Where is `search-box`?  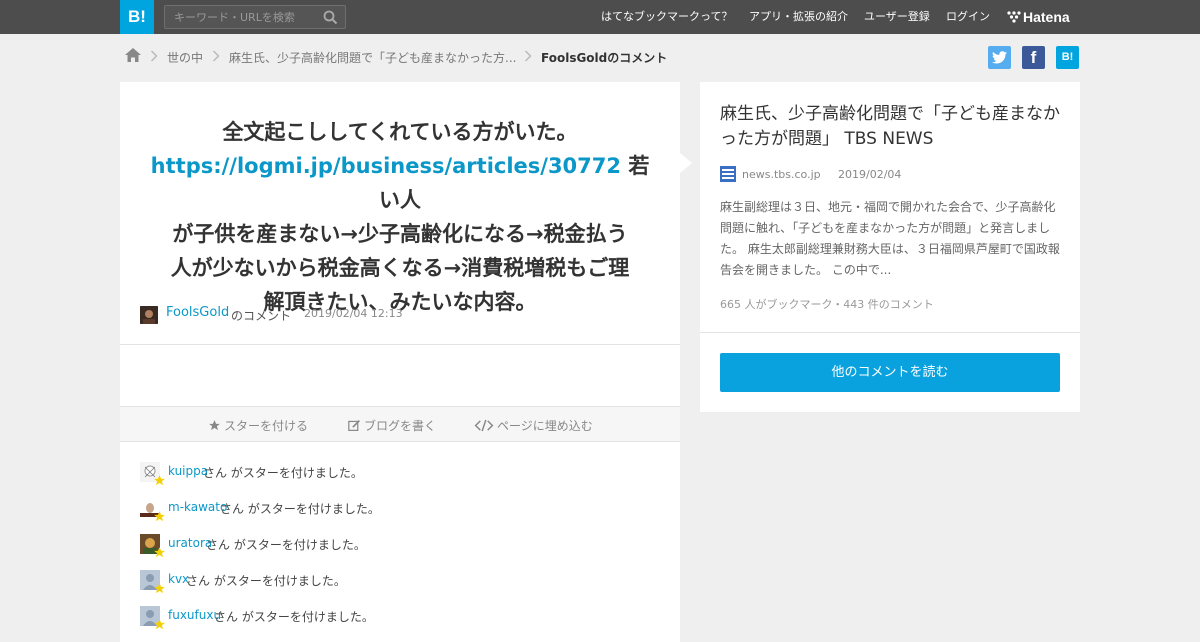 search-box is located at coordinates (255, 17).